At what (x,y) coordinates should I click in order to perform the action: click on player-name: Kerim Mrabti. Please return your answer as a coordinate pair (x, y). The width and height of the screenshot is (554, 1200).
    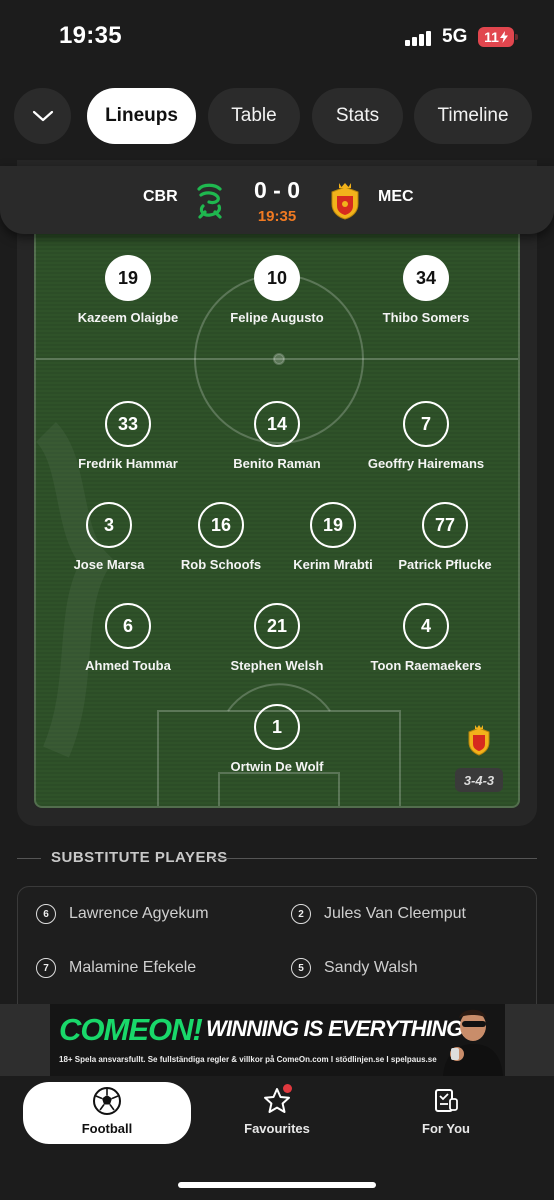
    Looking at the image, I should click on (333, 564).